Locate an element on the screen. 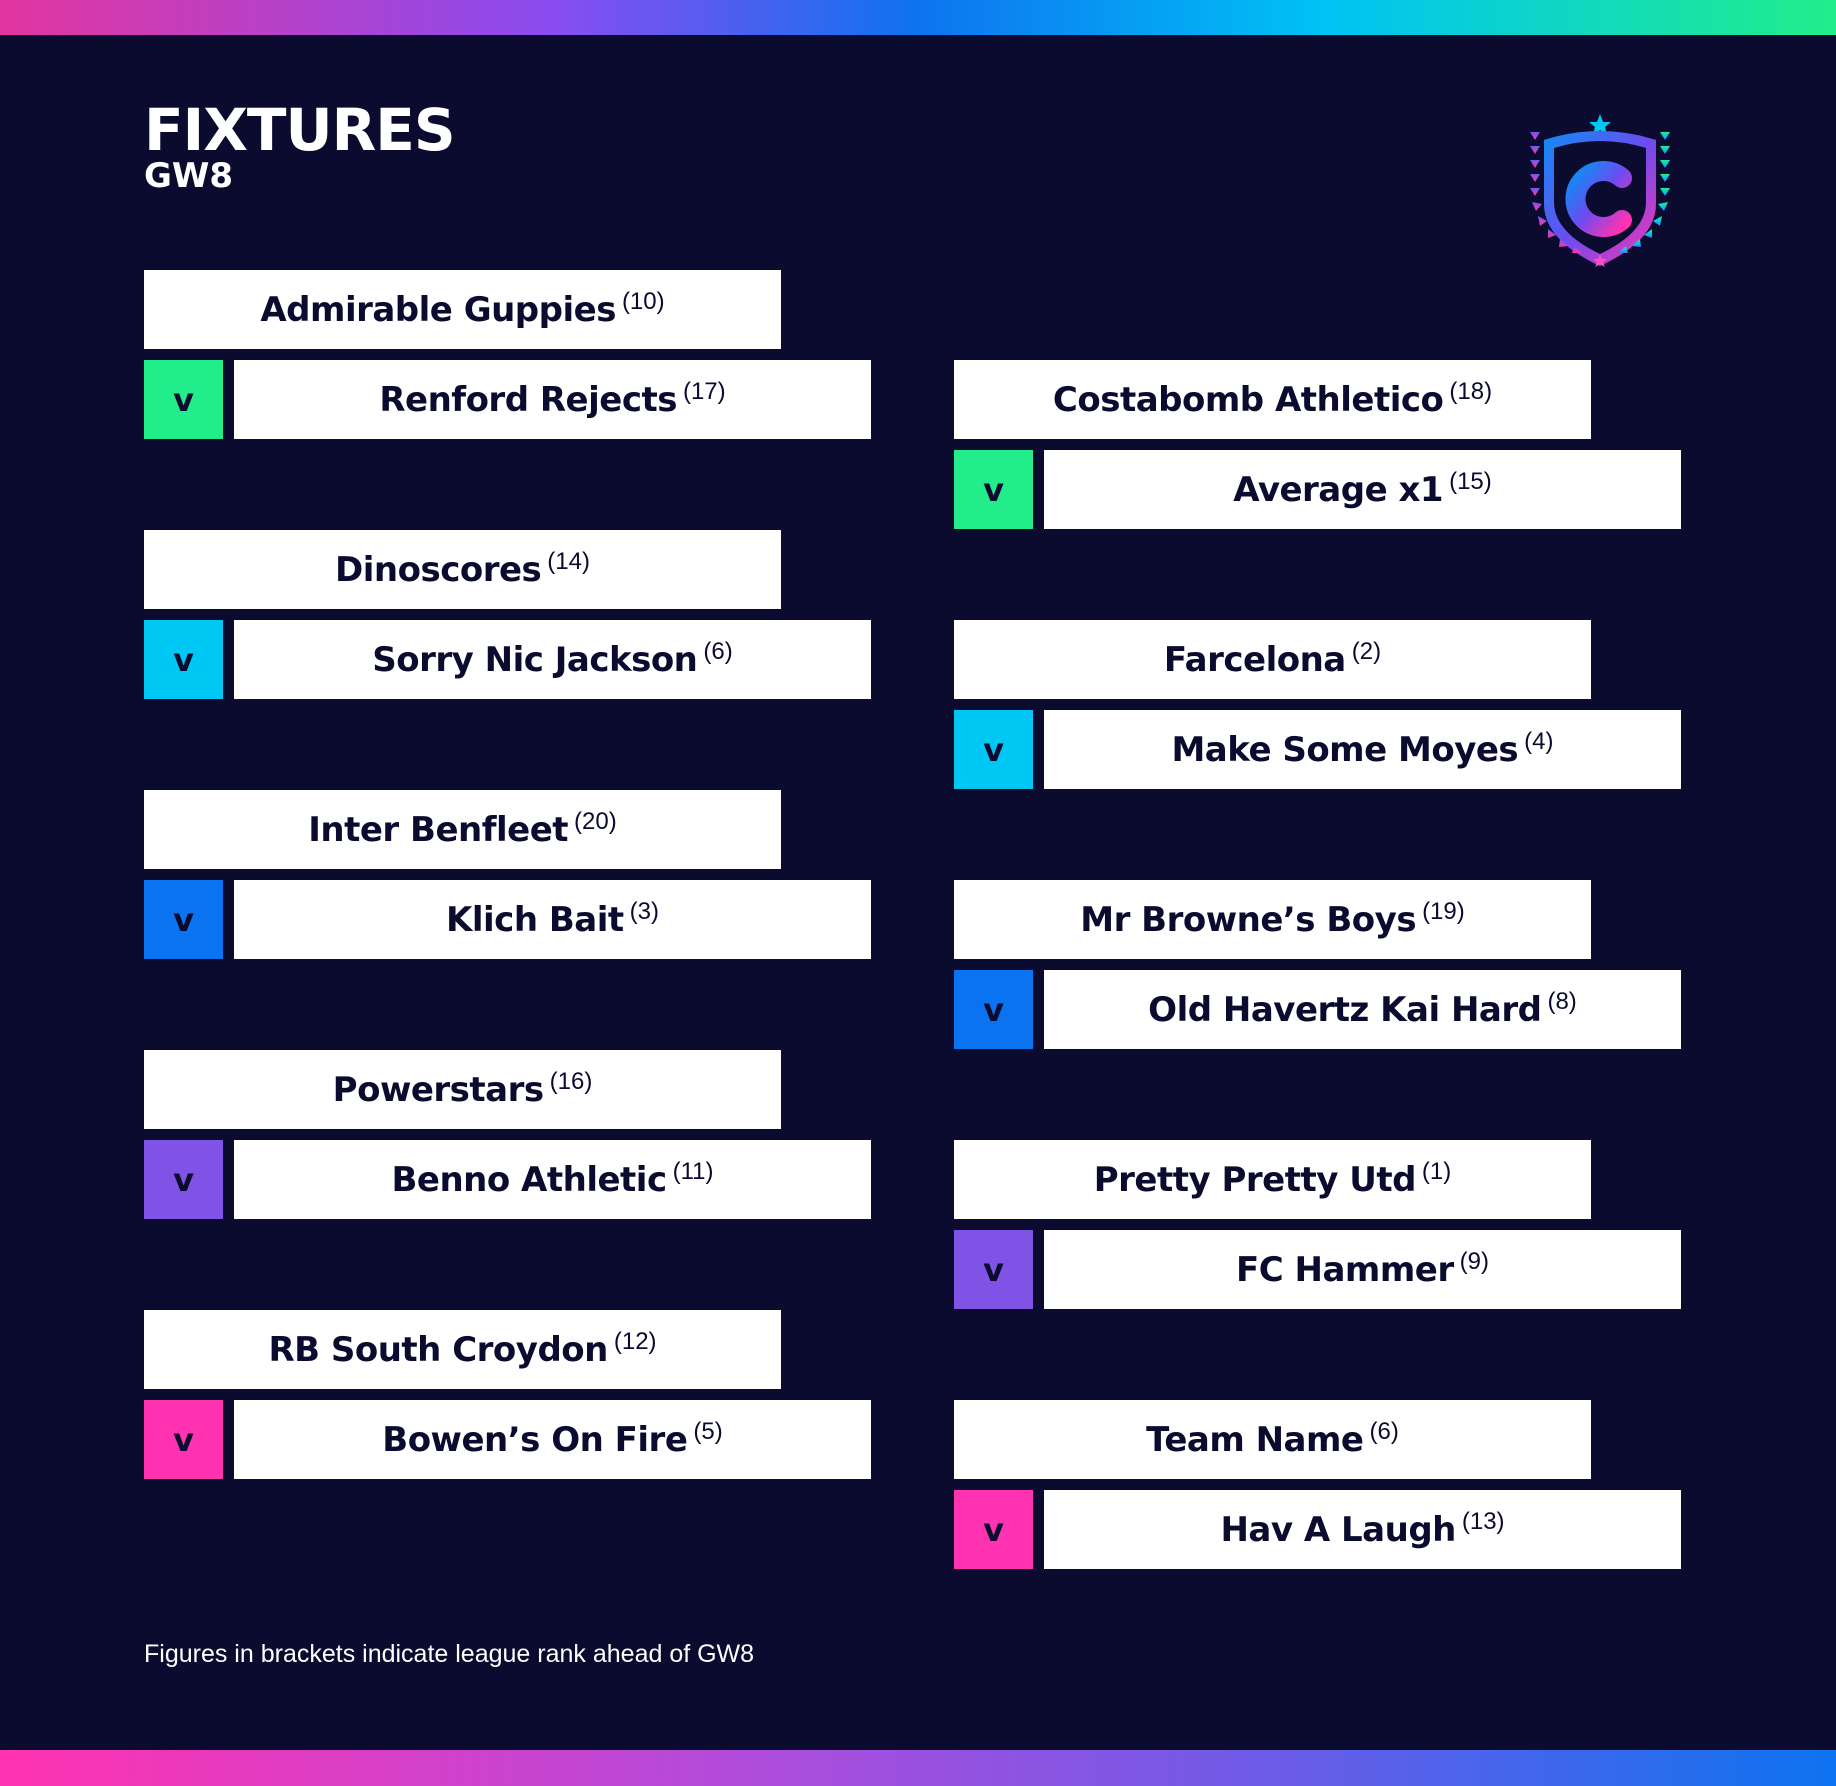  home-team-name: Powerstars is located at coordinates (438, 1089).